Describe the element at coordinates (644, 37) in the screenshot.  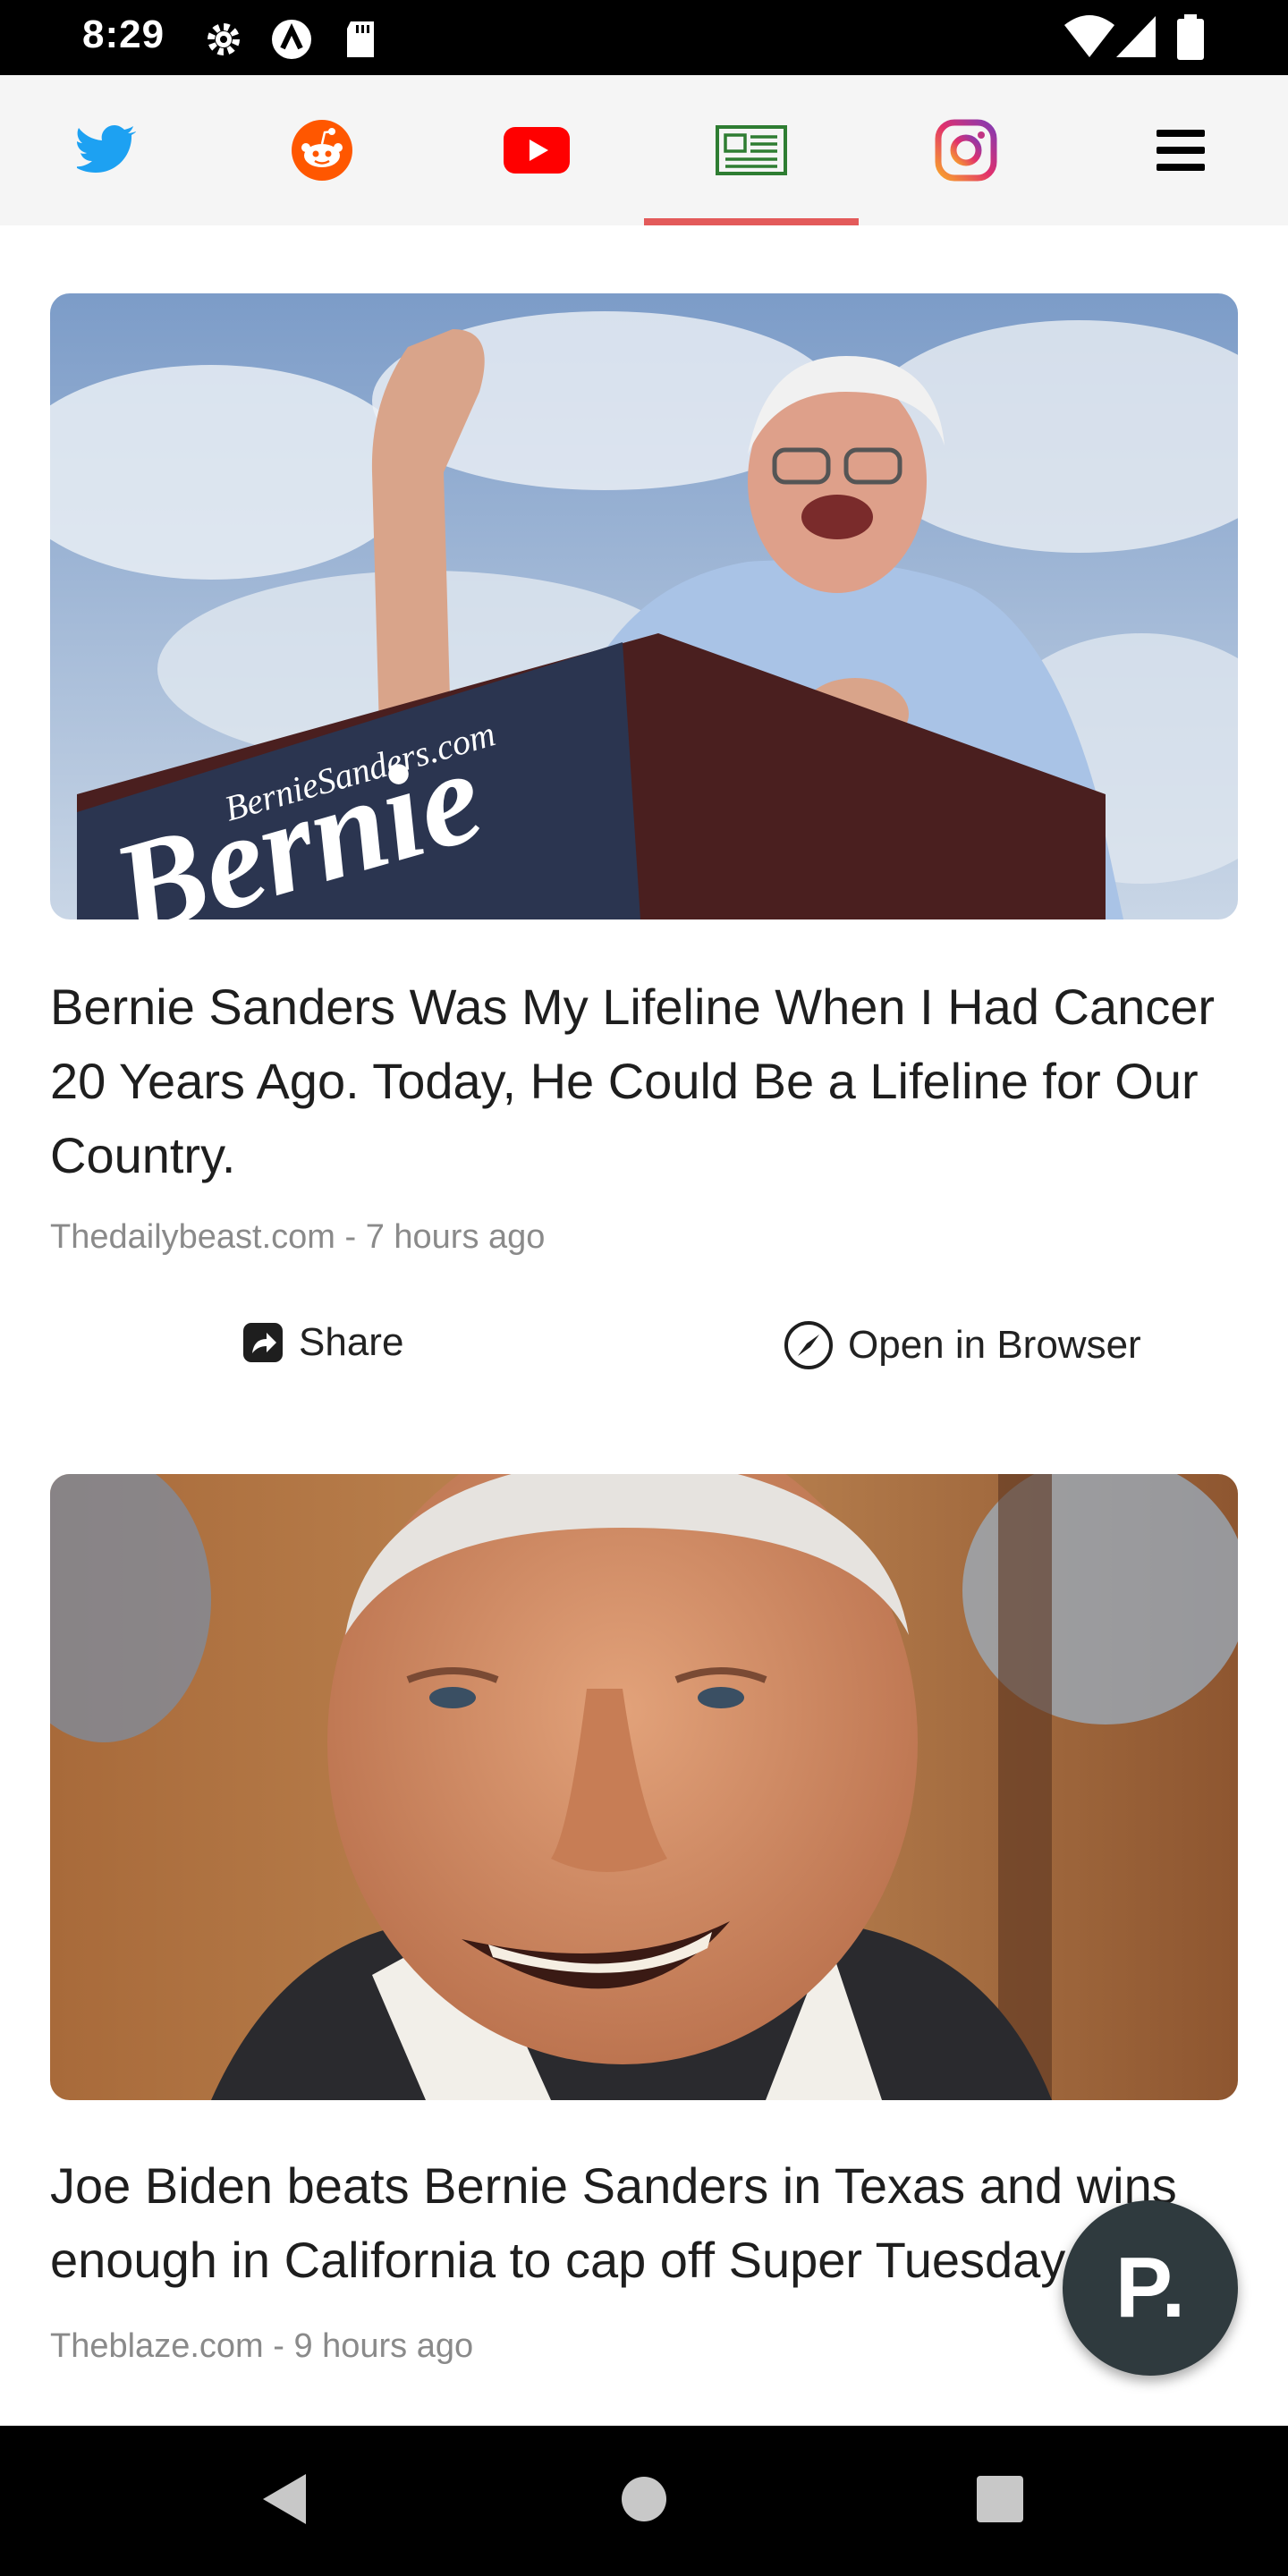
I see `status-bar: 8:29` at that location.